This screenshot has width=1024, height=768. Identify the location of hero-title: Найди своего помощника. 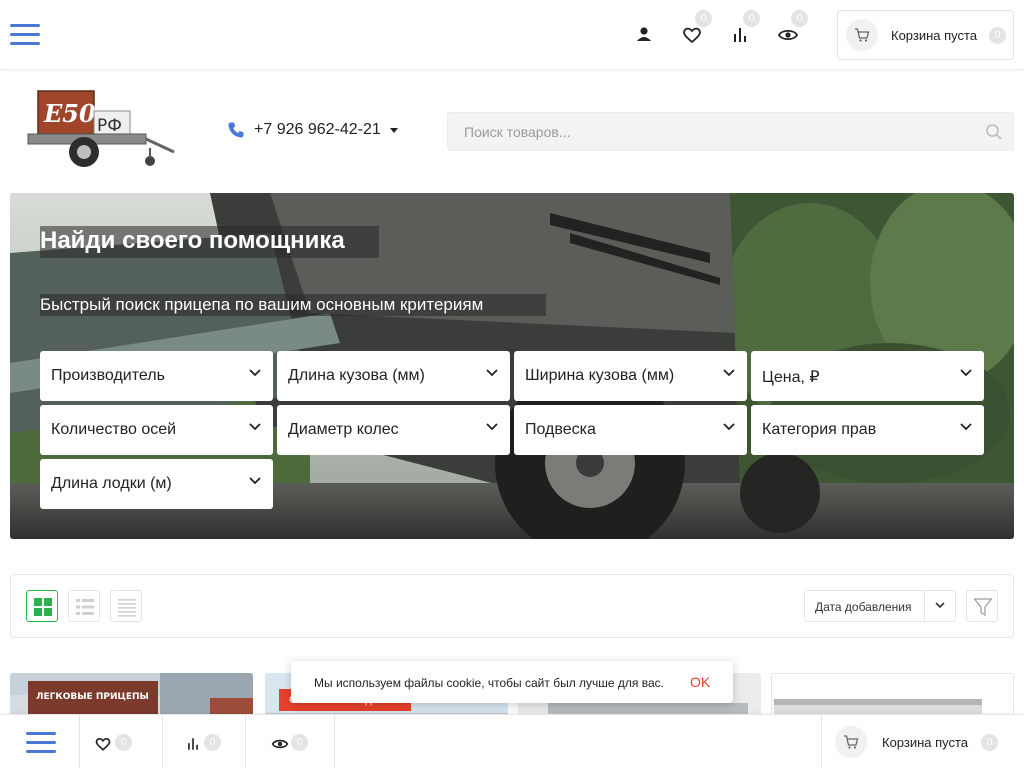
(192, 240).